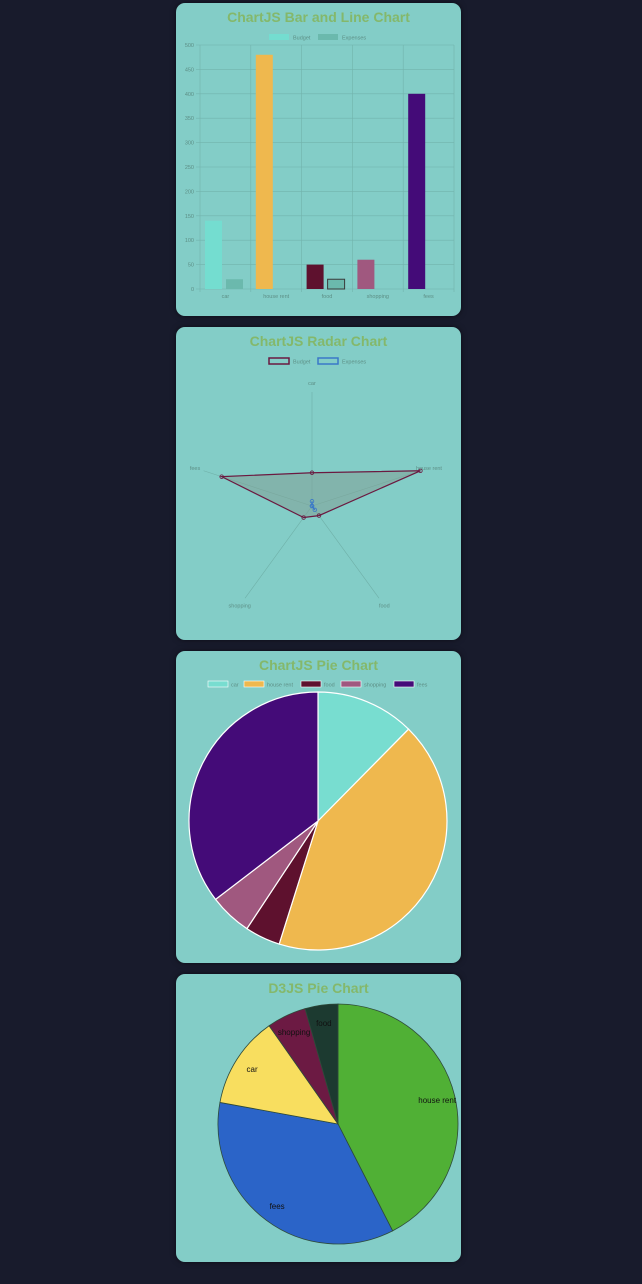 This screenshot has height=1284, width=642. Describe the element at coordinates (264, 172) in the screenshot. I see `bar-budget-house-rent` at that location.